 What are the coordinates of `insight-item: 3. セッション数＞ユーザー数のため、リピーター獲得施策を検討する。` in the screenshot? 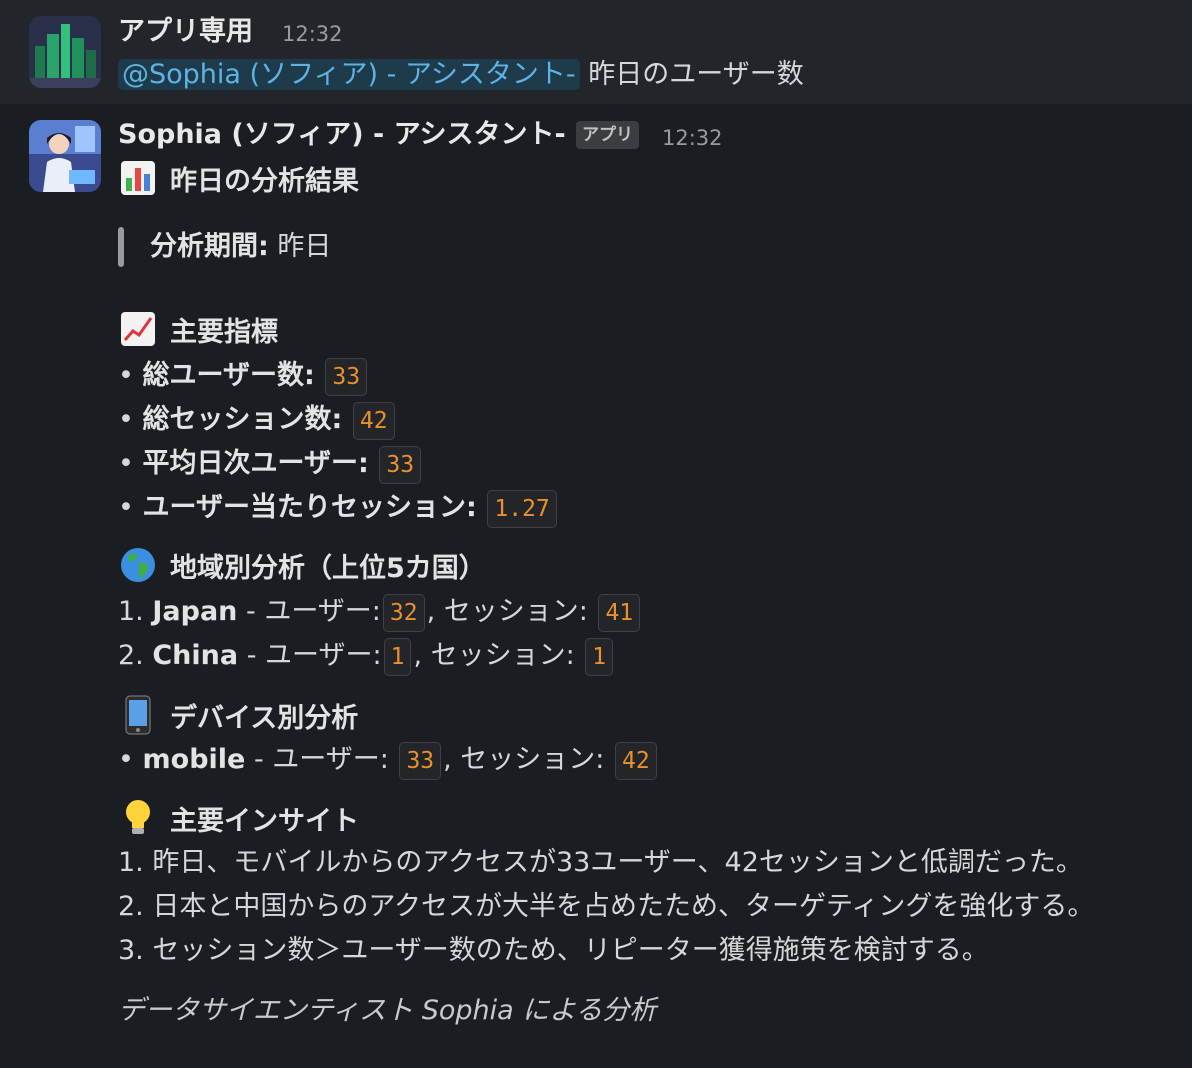 It's located at (553, 950).